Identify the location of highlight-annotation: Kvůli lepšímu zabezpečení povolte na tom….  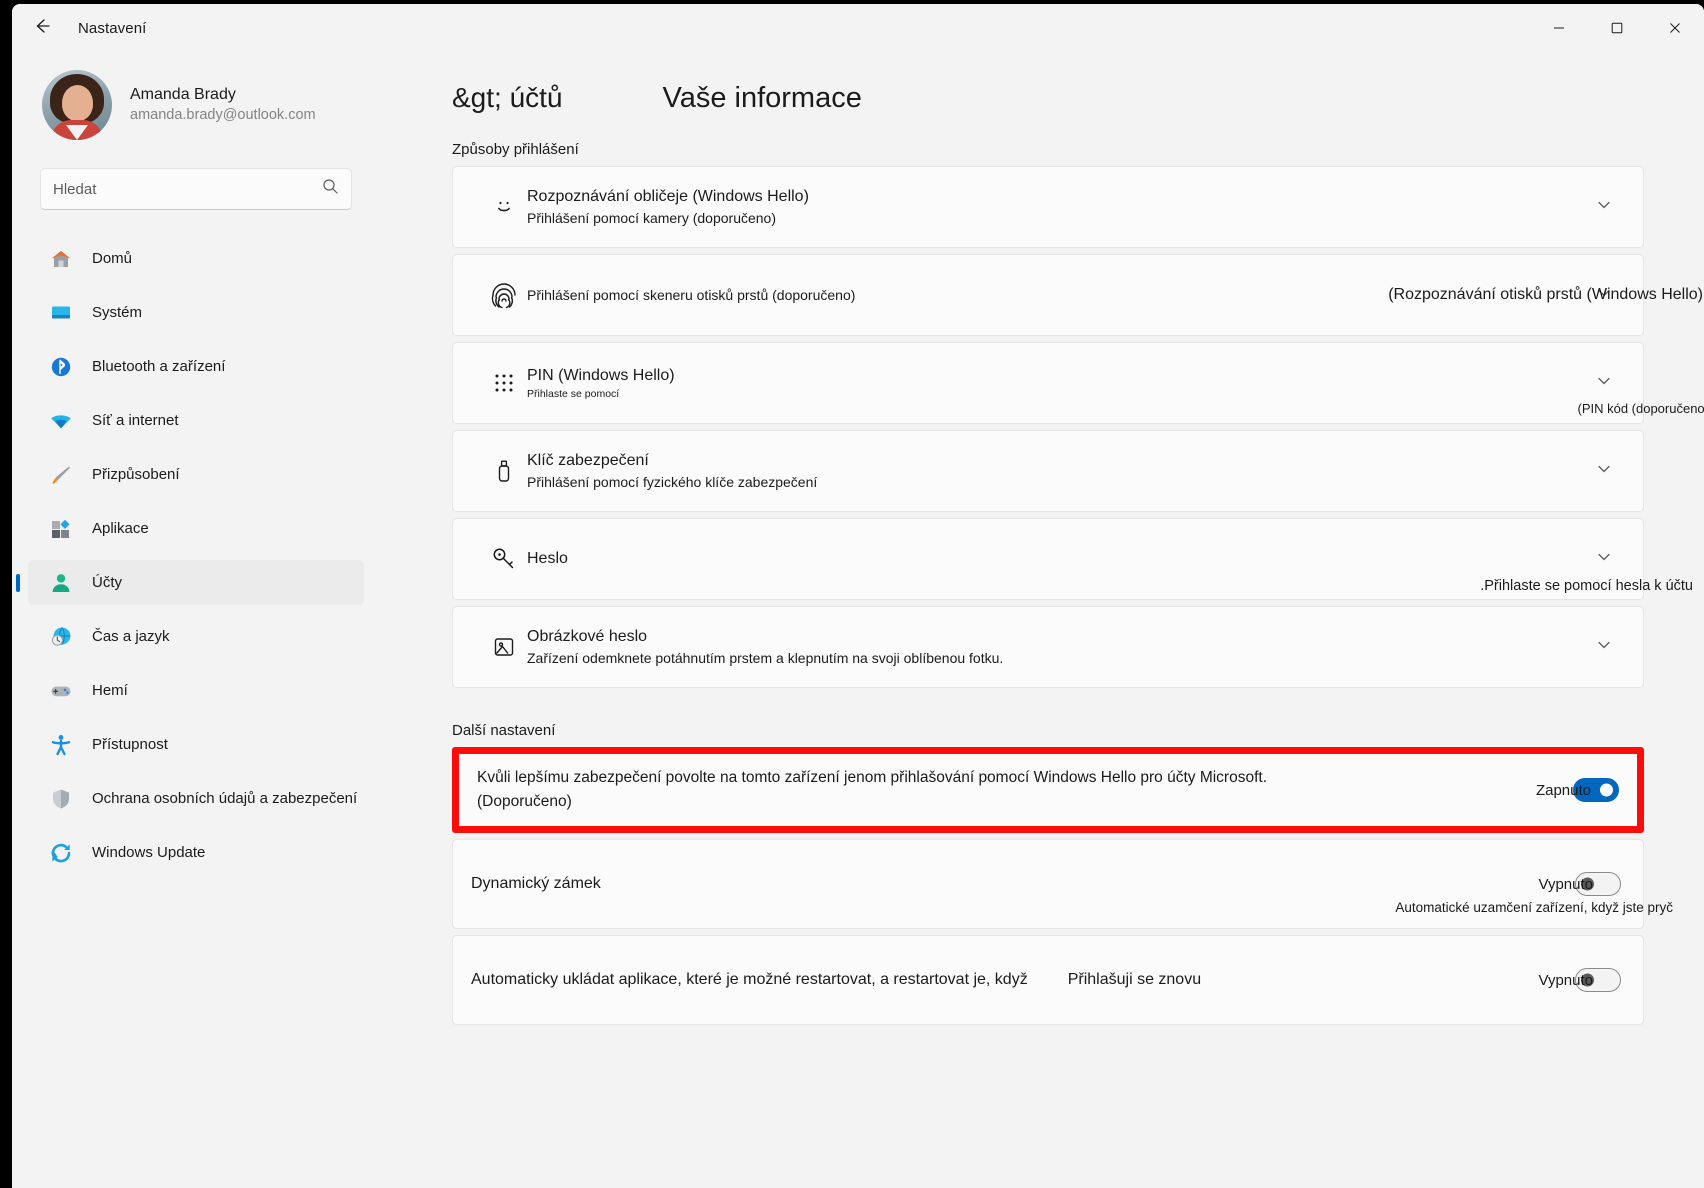
(1048, 790).